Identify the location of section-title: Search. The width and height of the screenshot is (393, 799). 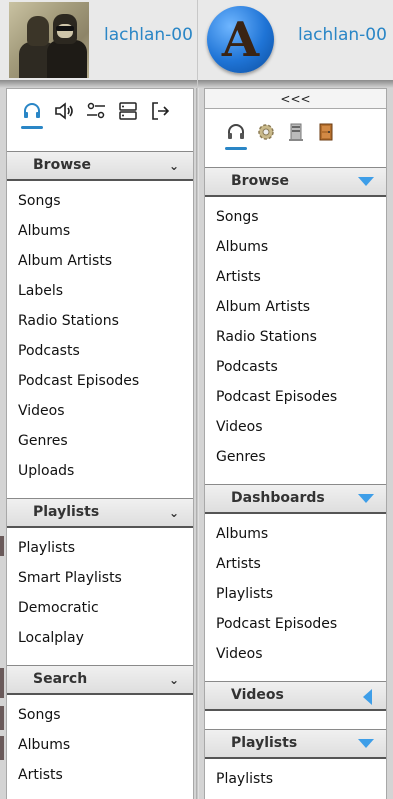
(60, 679).